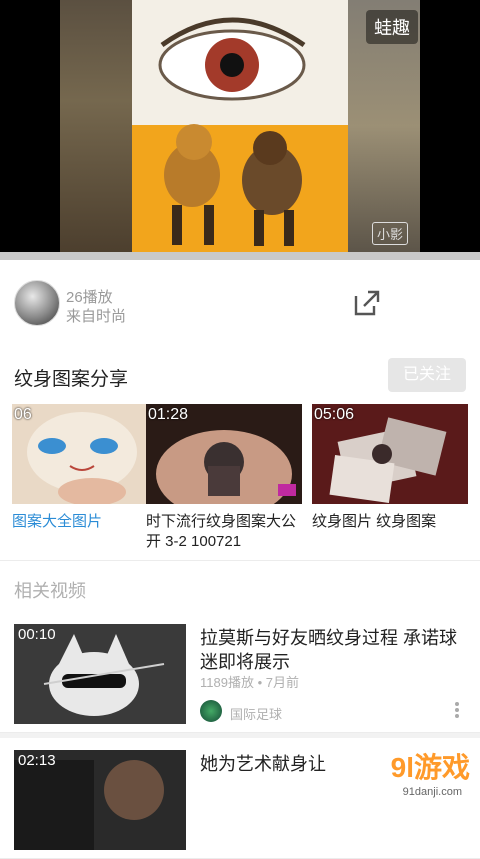 This screenshot has width=480, height=859. Describe the element at coordinates (100, 800) in the screenshot. I see `related-video-thumbnail: 02:13` at that location.